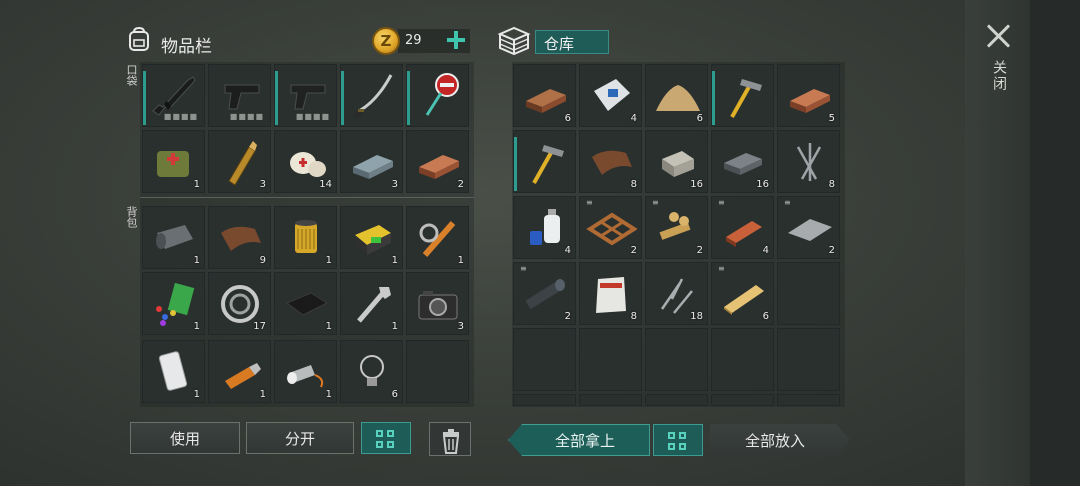 The width and height of the screenshot is (1080, 486). Describe the element at coordinates (307, 197) in the screenshot. I see `section-divider` at that location.